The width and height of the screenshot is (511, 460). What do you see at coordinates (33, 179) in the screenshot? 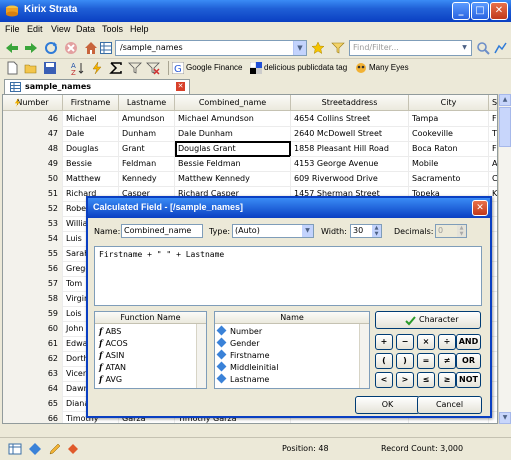
I see `row-number-cell: 50` at bounding box center [33, 179].